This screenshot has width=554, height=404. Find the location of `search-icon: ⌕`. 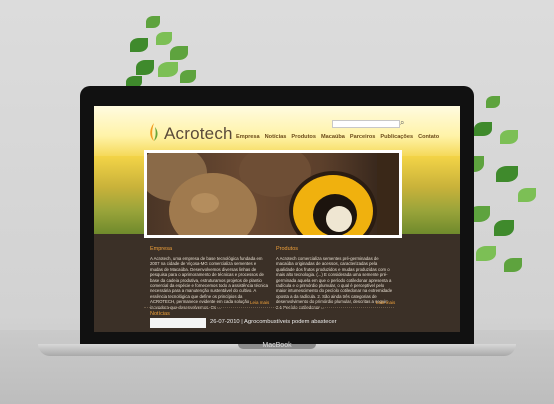

search-icon: ⌕ is located at coordinates (404, 123).